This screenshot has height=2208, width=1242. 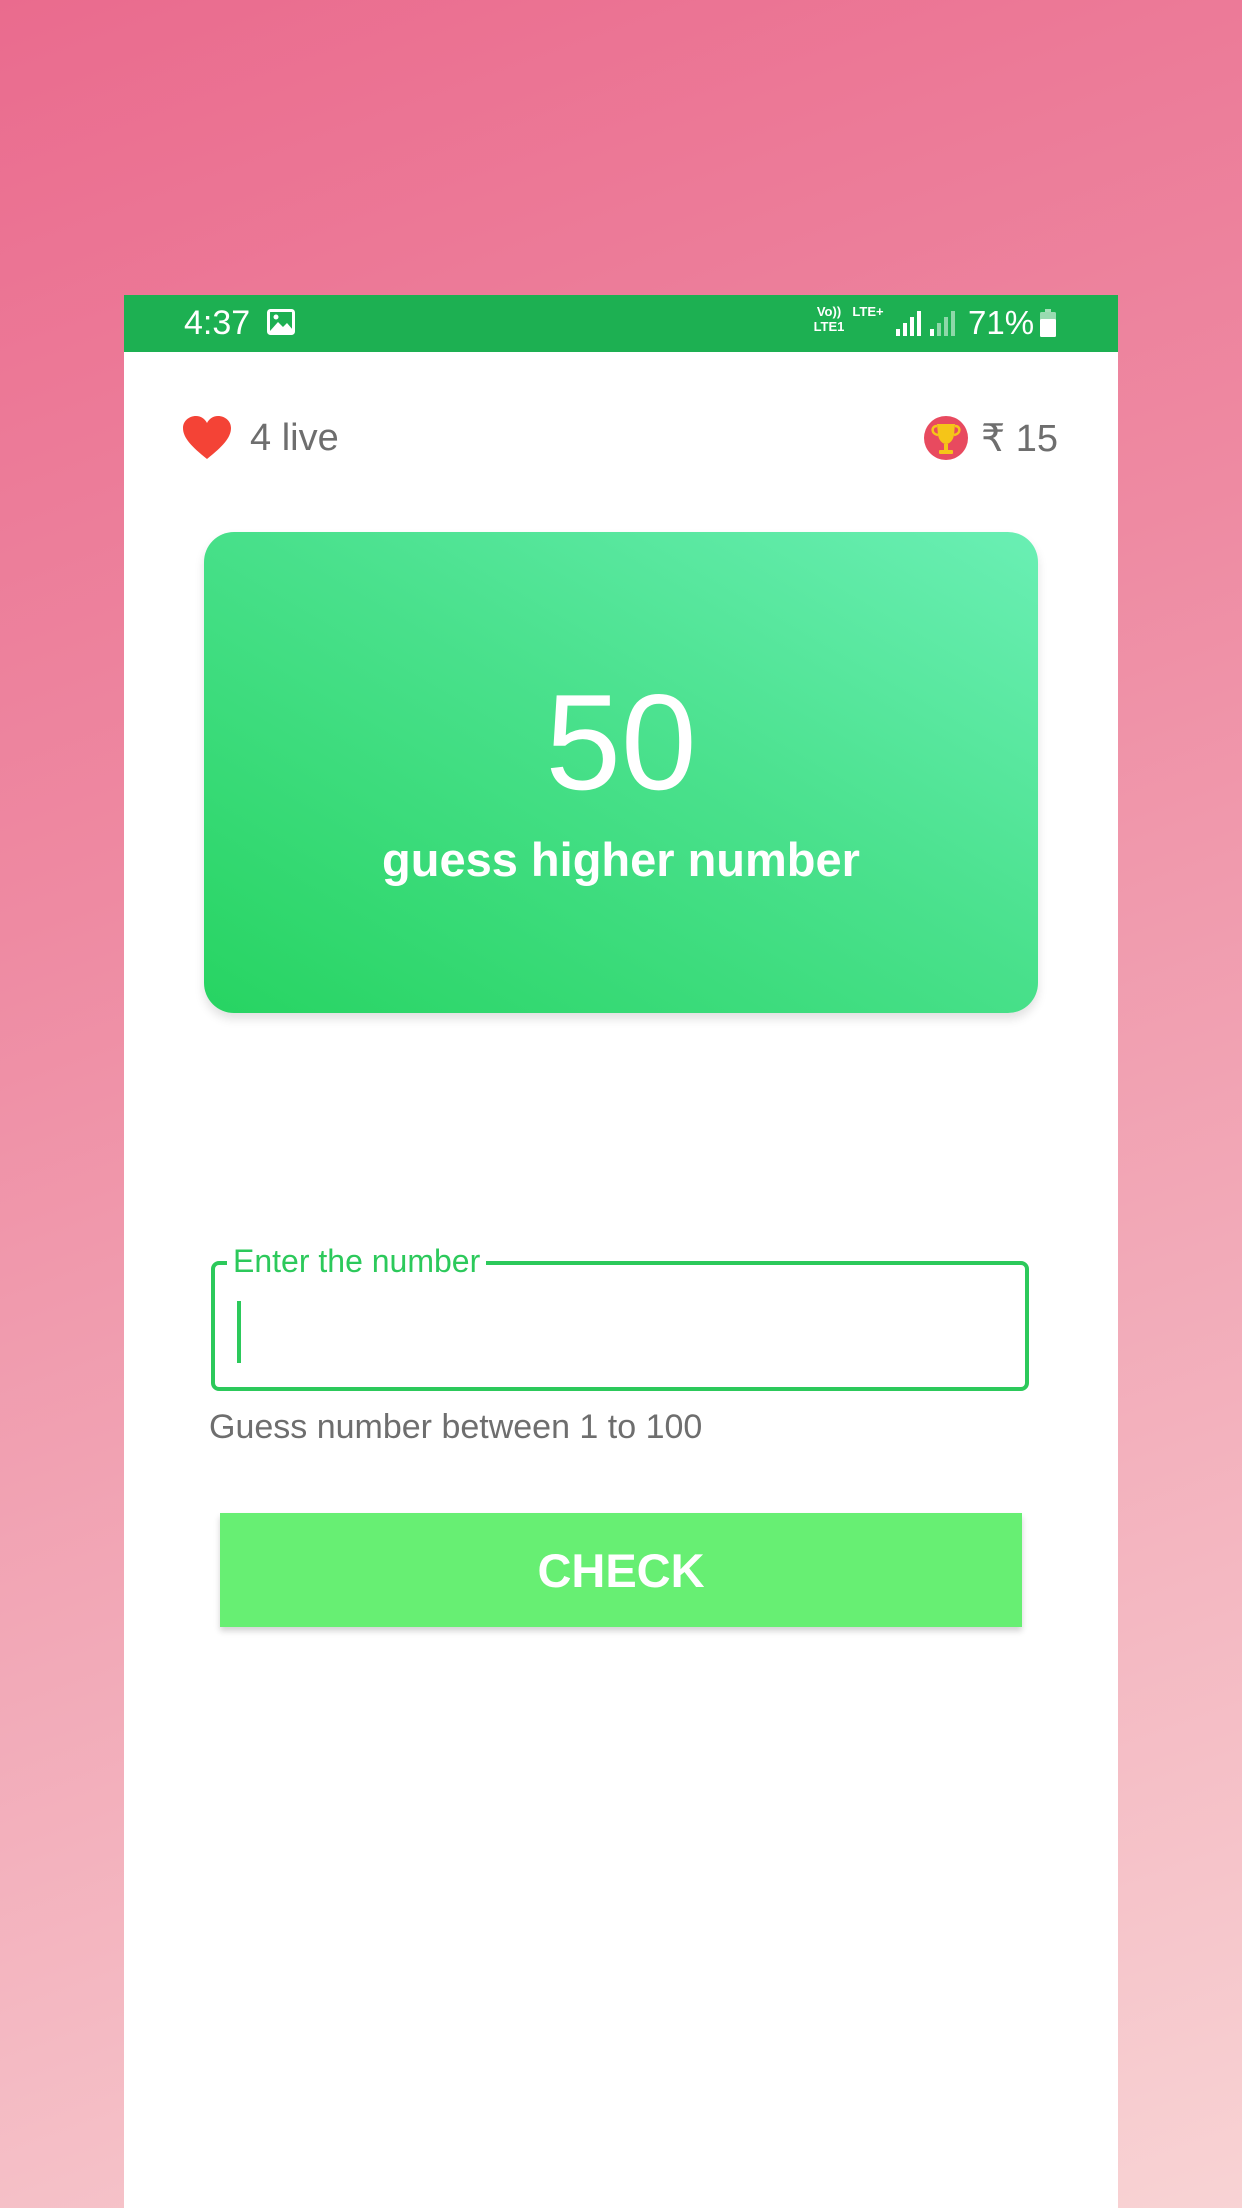 I want to click on input-label: Enter the number, so click(x=357, y=1261).